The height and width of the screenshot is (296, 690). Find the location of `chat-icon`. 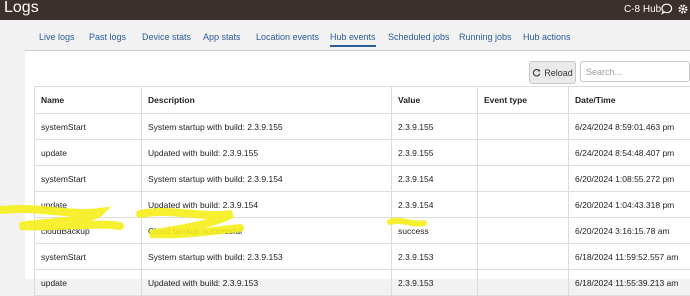

chat-icon is located at coordinates (667, 11).